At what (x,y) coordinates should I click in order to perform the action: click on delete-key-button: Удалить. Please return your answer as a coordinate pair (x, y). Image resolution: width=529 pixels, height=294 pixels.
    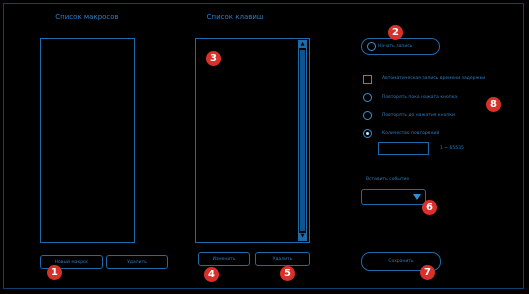
    Looking at the image, I should click on (282, 259).